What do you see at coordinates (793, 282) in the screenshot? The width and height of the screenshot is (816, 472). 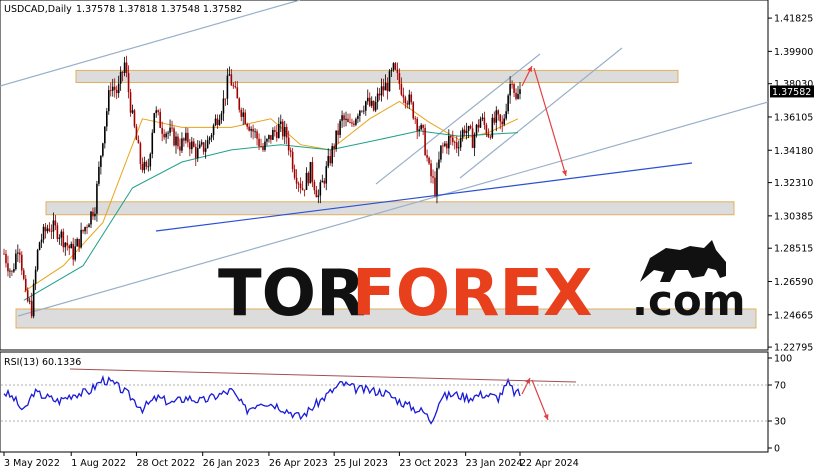 I see `price-tick-label: 1.26590` at bounding box center [793, 282].